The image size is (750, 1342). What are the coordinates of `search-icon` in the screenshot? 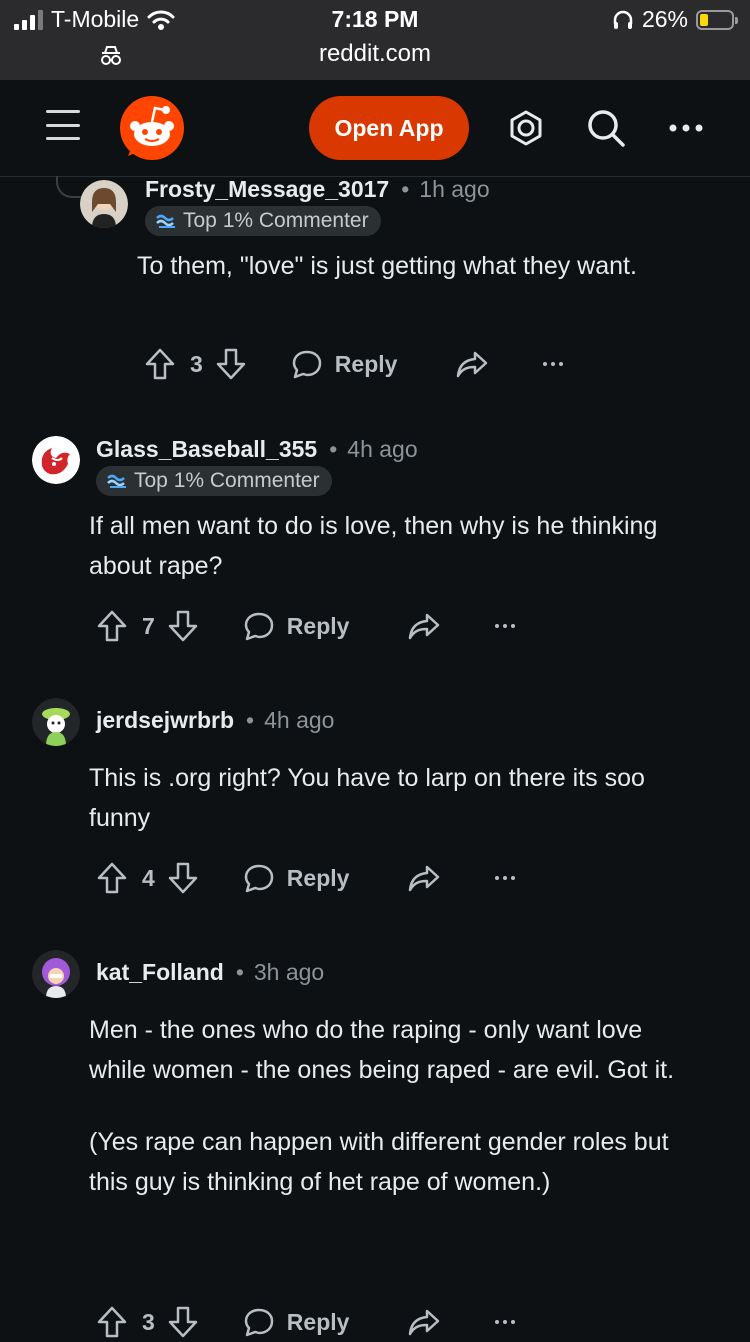 It's located at (606, 128).